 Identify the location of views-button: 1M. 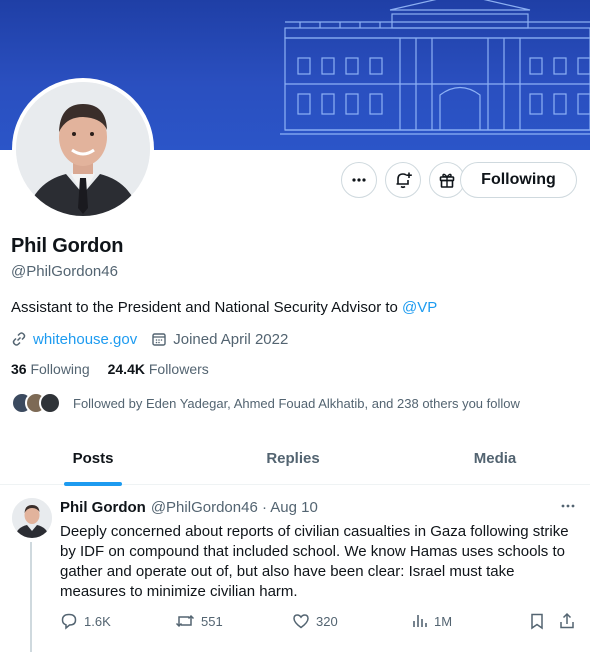
(431, 621).